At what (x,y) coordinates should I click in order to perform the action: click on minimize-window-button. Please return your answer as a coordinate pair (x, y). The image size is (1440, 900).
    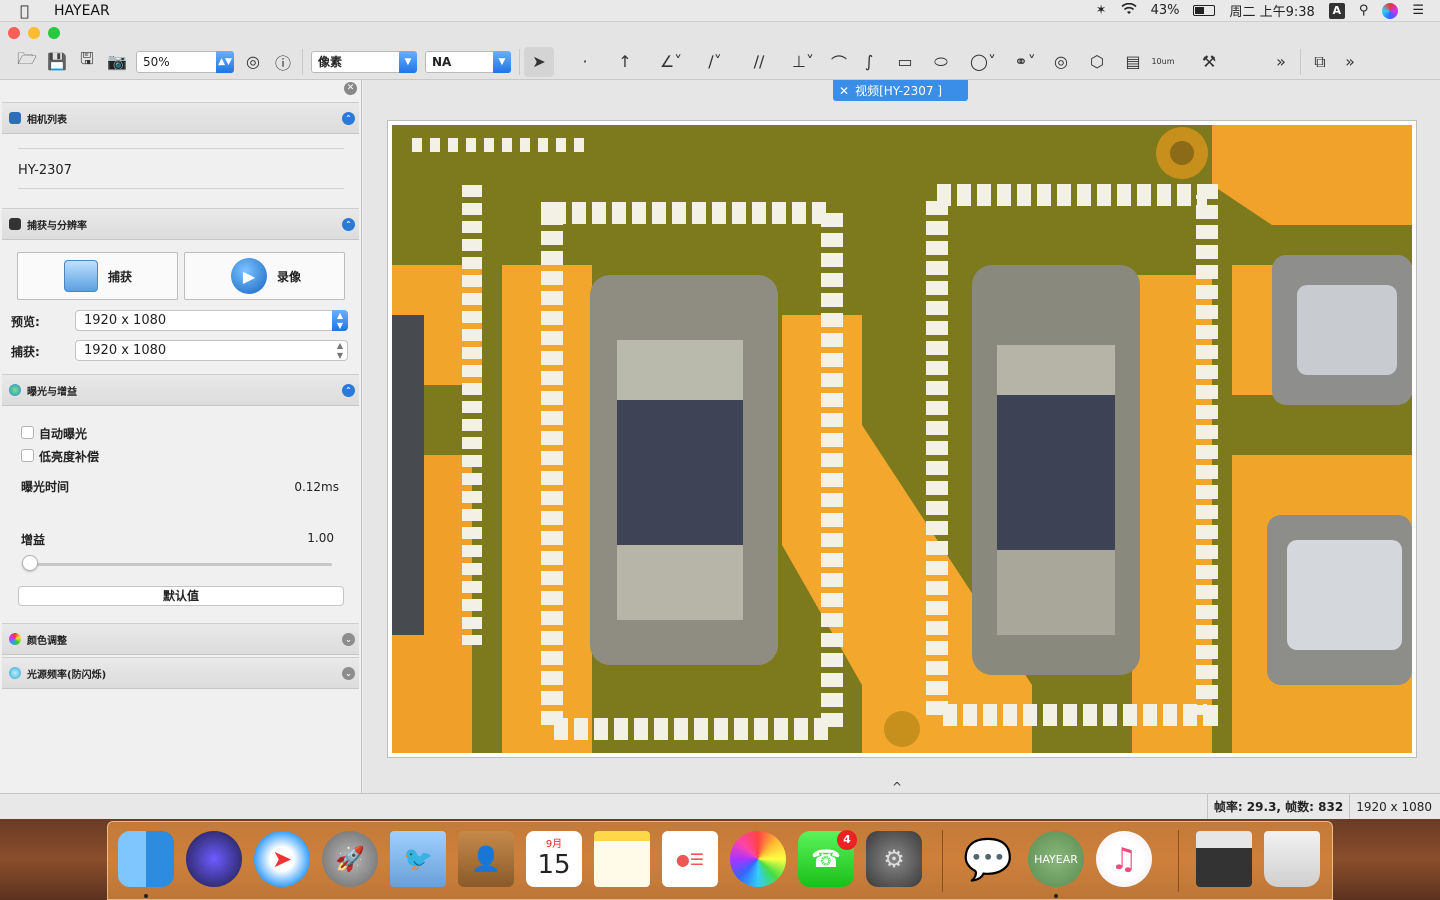
    Looking at the image, I should click on (34, 33).